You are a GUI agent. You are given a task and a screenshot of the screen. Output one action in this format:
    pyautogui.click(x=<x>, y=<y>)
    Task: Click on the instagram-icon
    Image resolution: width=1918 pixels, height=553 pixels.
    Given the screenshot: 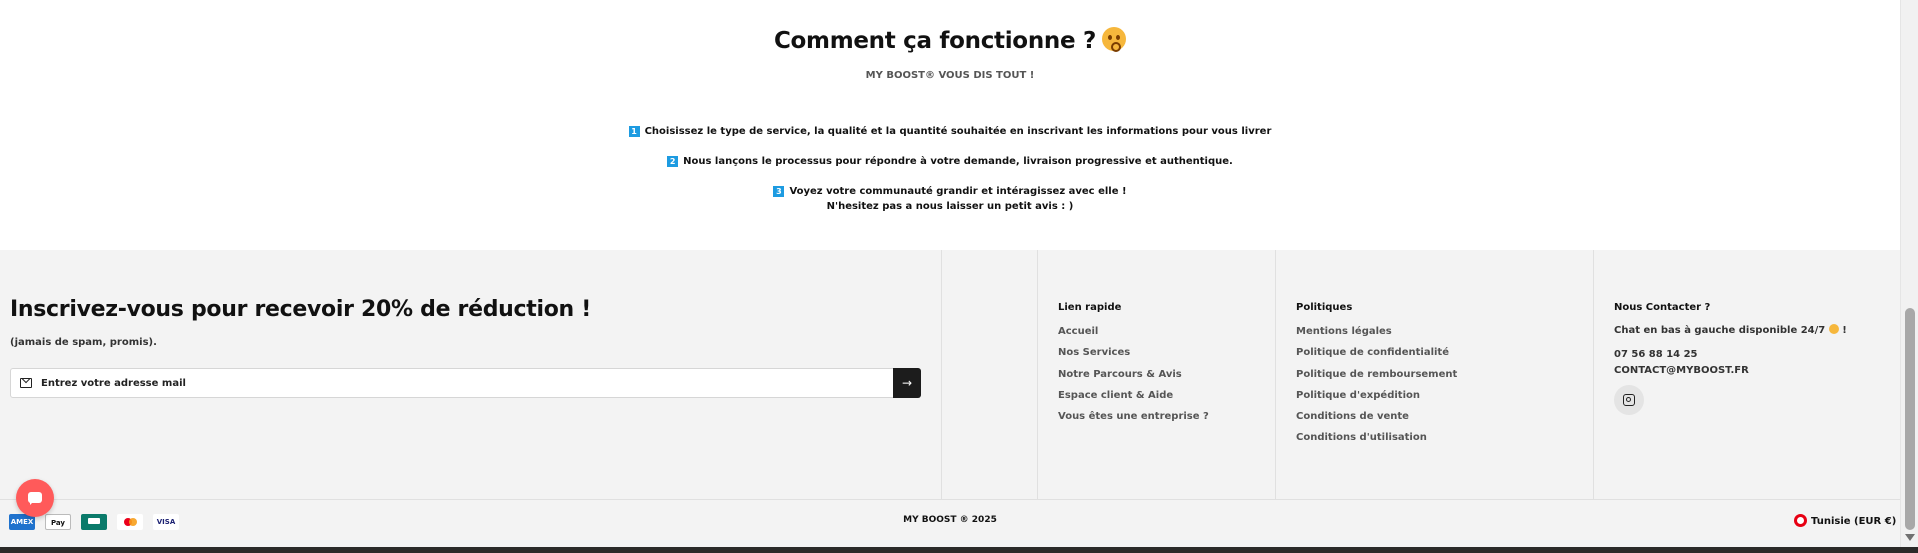 What is the action you would take?
    pyautogui.click(x=1629, y=400)
    